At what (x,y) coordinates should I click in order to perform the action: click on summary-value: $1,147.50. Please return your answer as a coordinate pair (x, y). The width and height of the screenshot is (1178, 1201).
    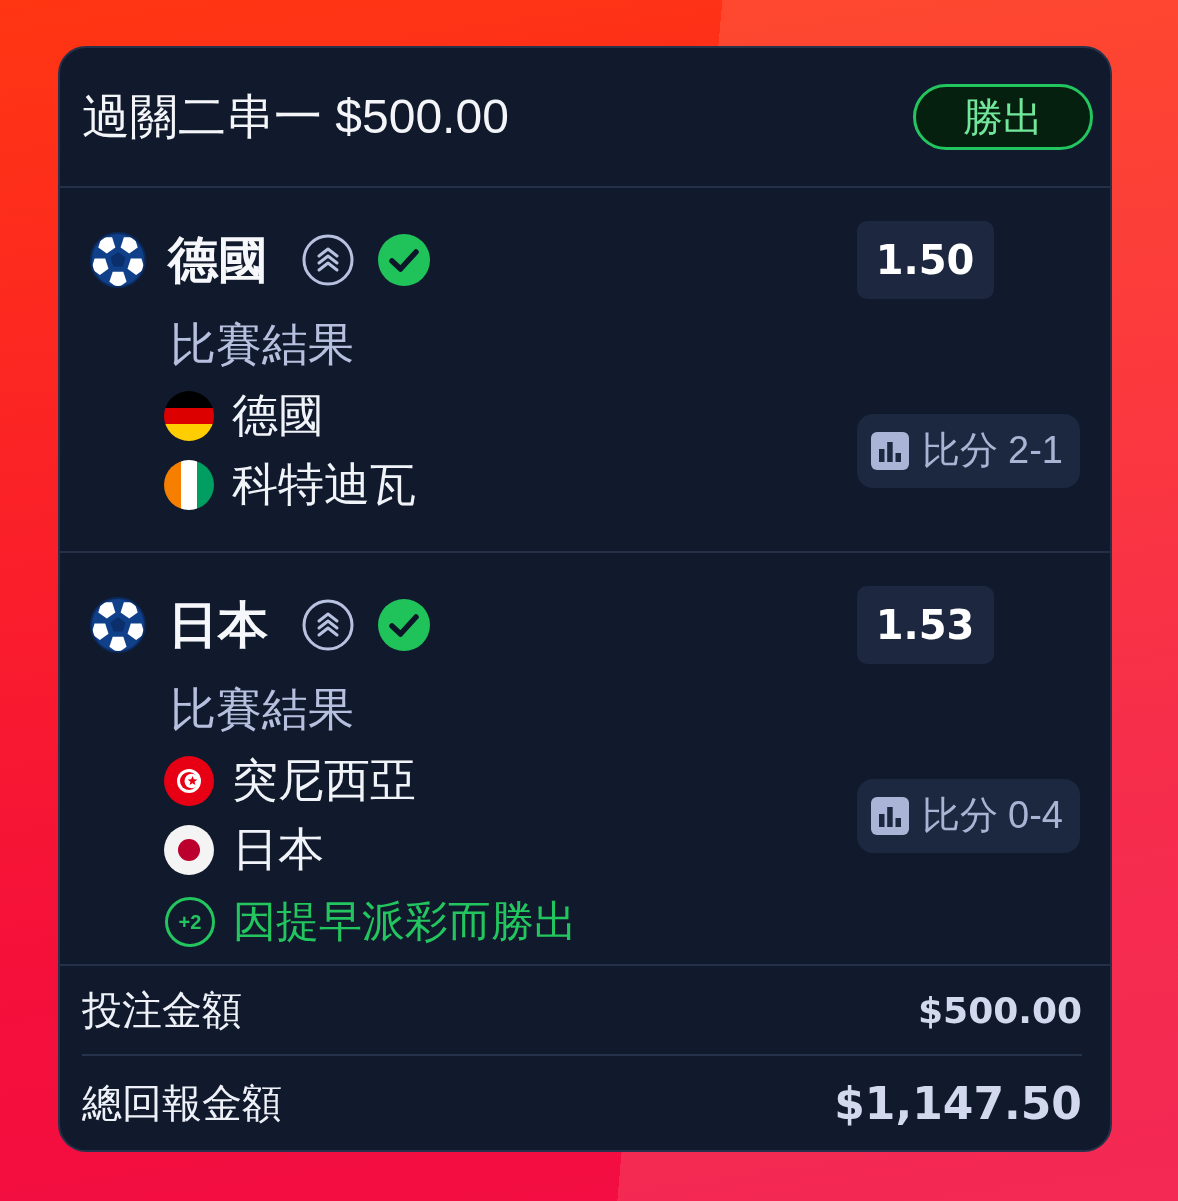
    Looking at the image, I should click on (958, 1103).